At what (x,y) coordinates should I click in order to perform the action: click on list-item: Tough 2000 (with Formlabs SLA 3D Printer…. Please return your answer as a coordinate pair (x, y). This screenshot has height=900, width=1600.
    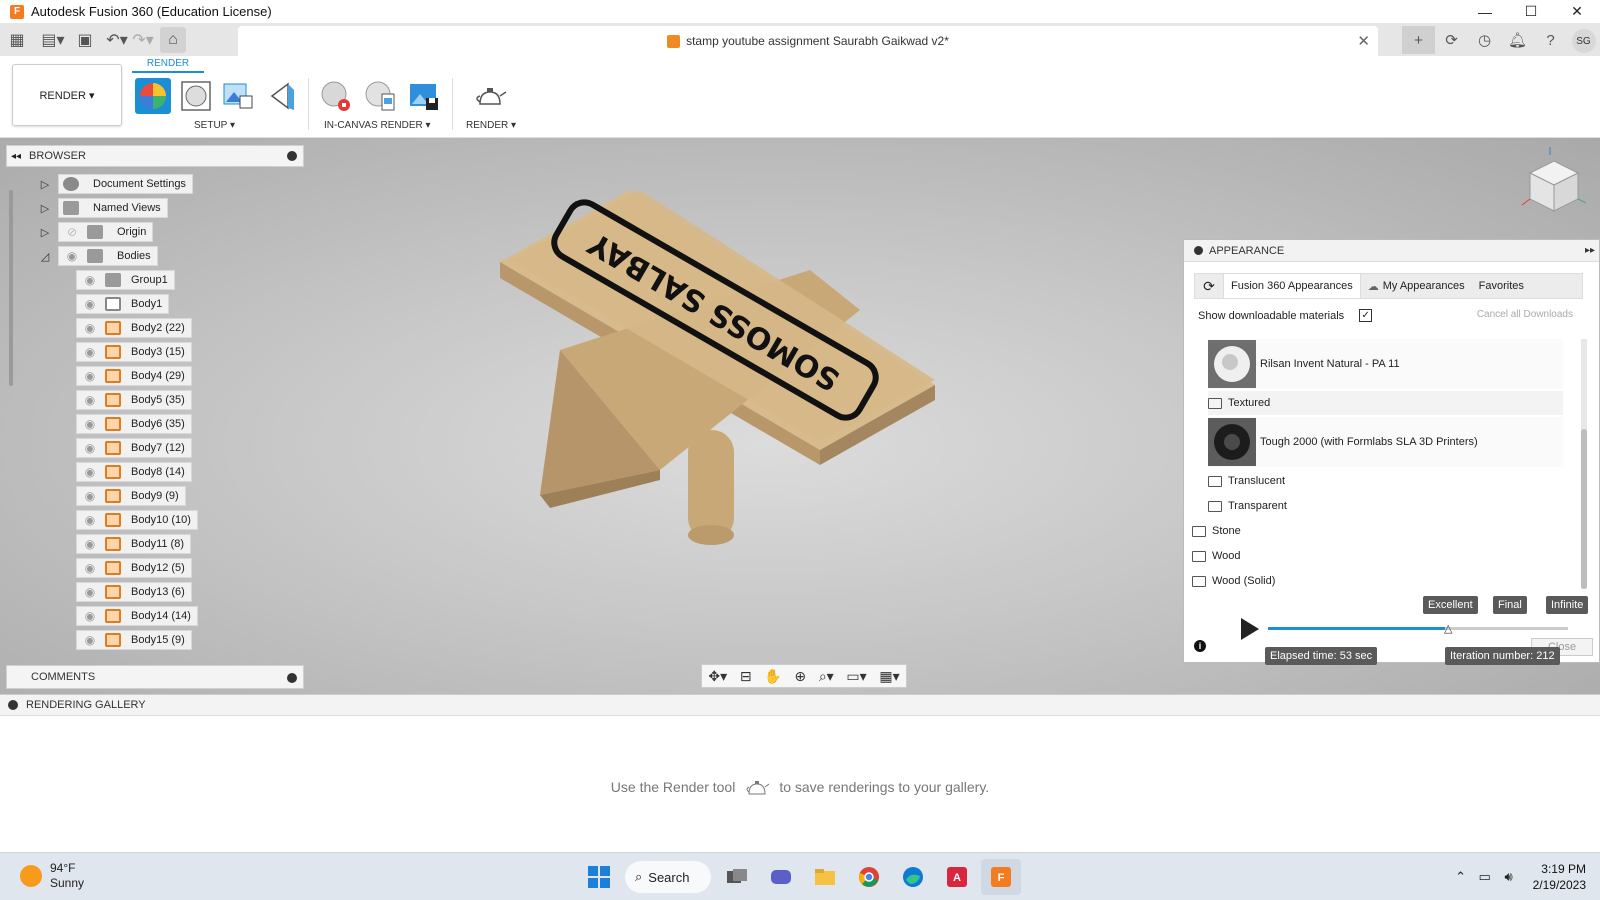
    Looking at the image, I should click on (1385, 442).